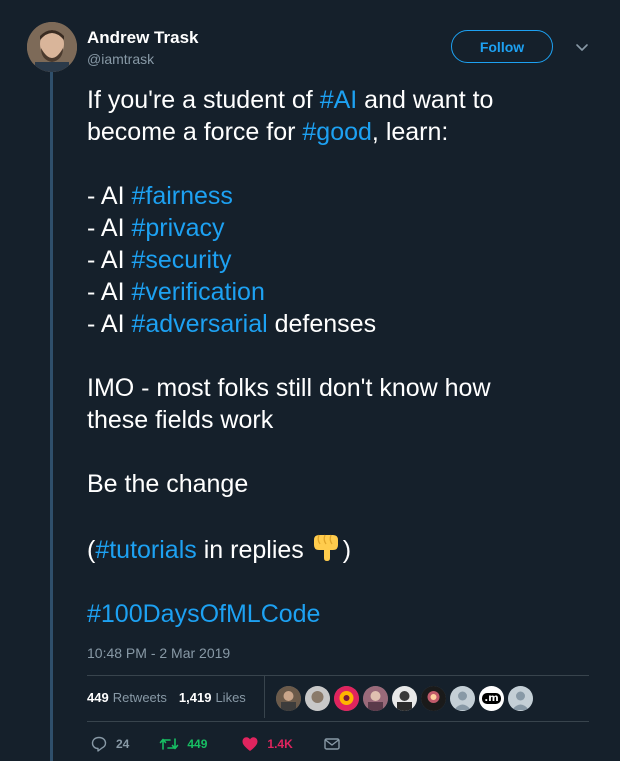 This screenshot has height=761, width=620. Describe the element at coordinates (183, 744) in the screenshot. I see `retweet-button: 449` at that location.